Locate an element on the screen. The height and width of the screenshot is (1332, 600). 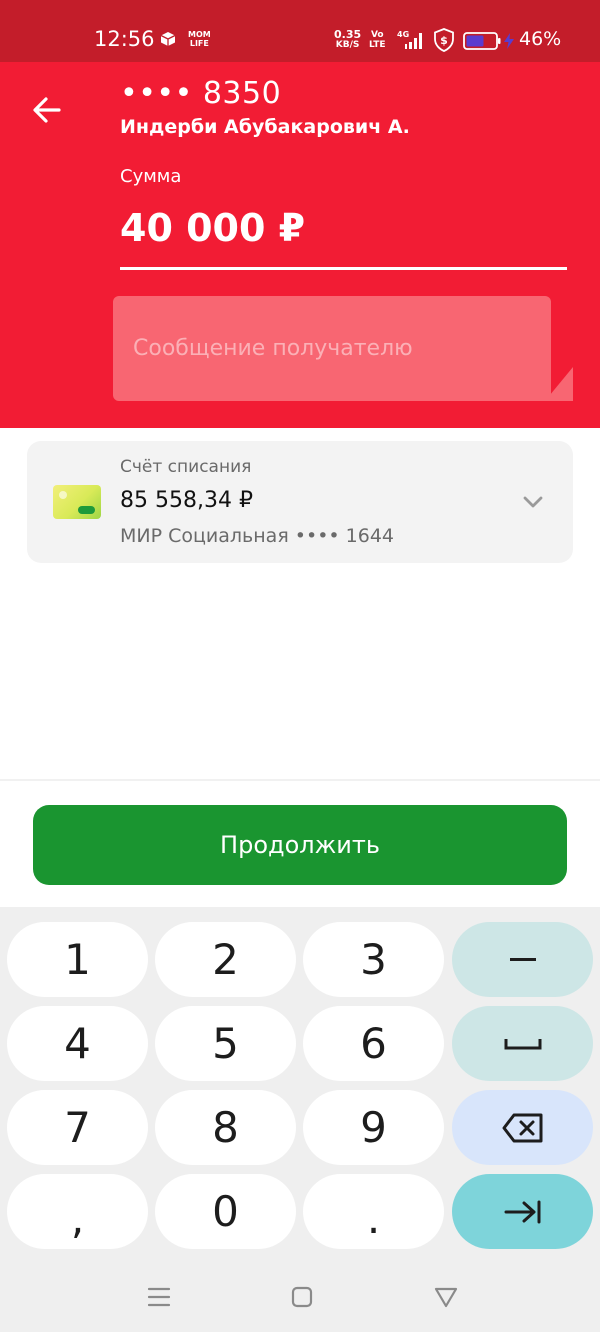
network-speed: 0.35 KB/S is located at coordinates (347, 40).